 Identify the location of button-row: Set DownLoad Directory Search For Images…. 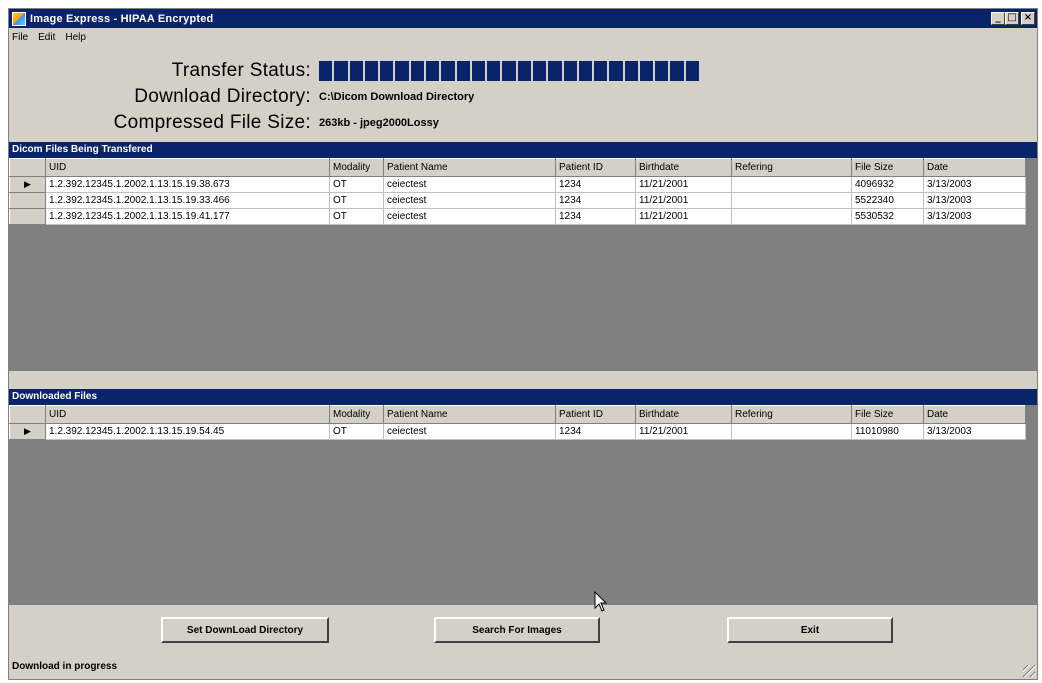
(523, 627).